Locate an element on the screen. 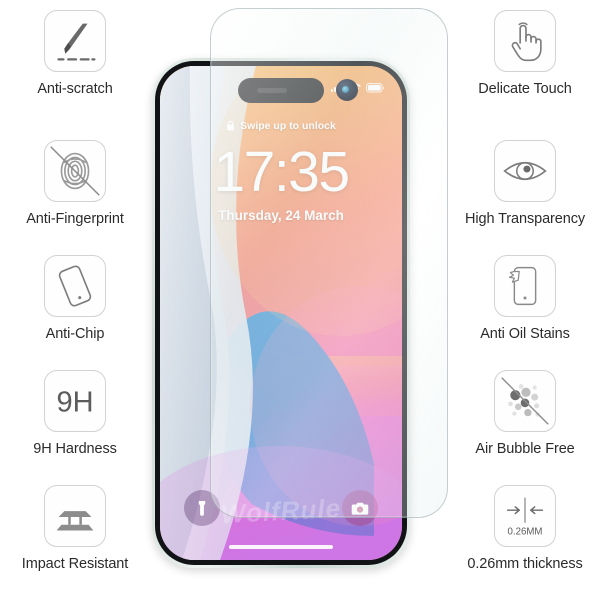  feature-air-bubble-free: Air Bubble Free is located at coordinates (525, 414).